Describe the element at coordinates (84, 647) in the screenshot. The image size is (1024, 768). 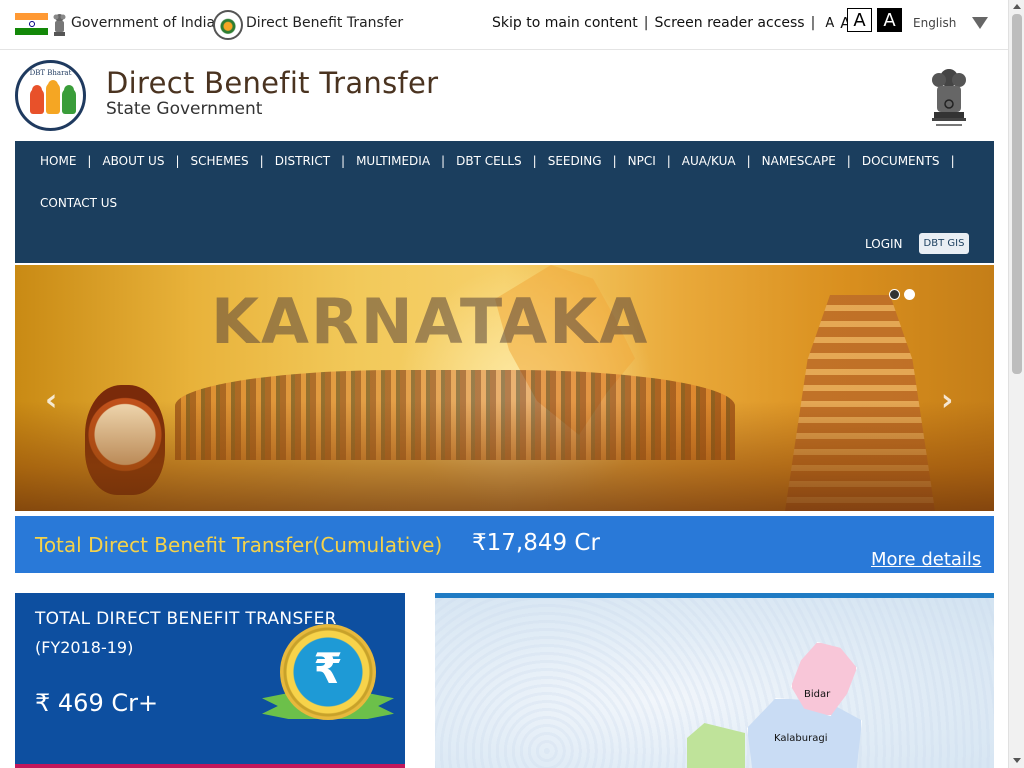
I see `card-fiscal-year: (FY2018-19)` at that location.